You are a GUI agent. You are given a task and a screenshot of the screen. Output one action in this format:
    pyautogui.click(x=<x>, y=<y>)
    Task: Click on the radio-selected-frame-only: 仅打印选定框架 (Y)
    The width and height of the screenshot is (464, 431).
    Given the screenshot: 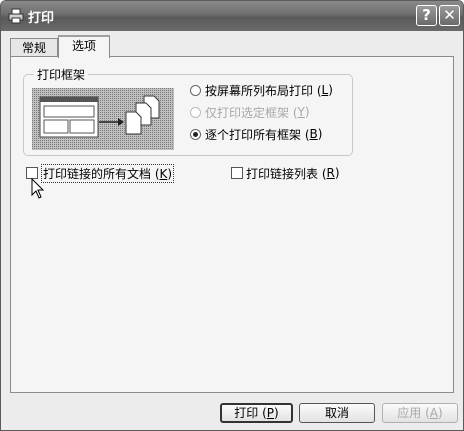 What is the action you would take?
    pyautogui.click(x=250, y=112)
    